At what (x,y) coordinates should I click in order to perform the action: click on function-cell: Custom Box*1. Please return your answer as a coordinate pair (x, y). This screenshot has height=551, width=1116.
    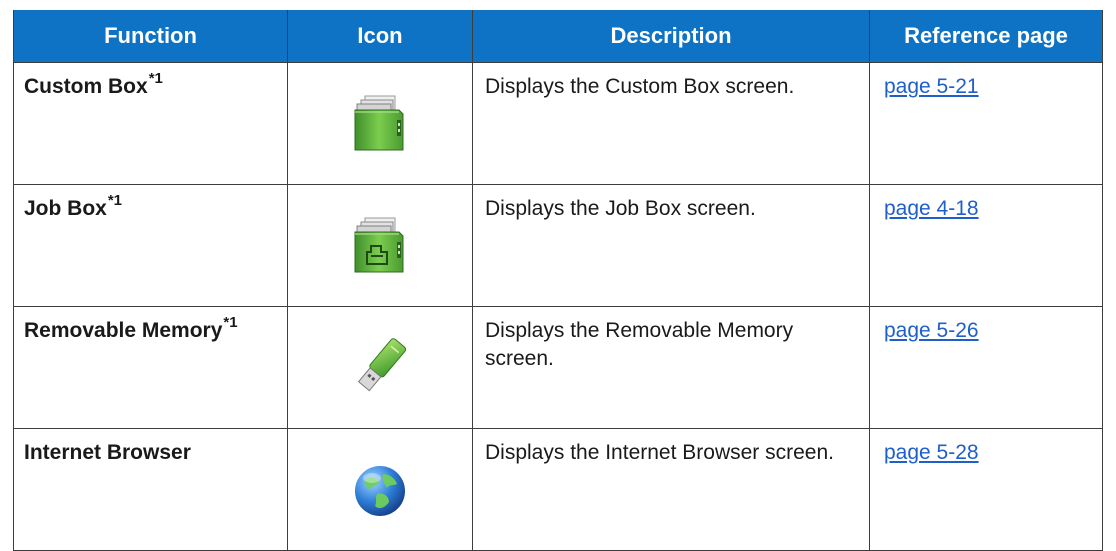
    Looking at the image, I should click on (150, 123).